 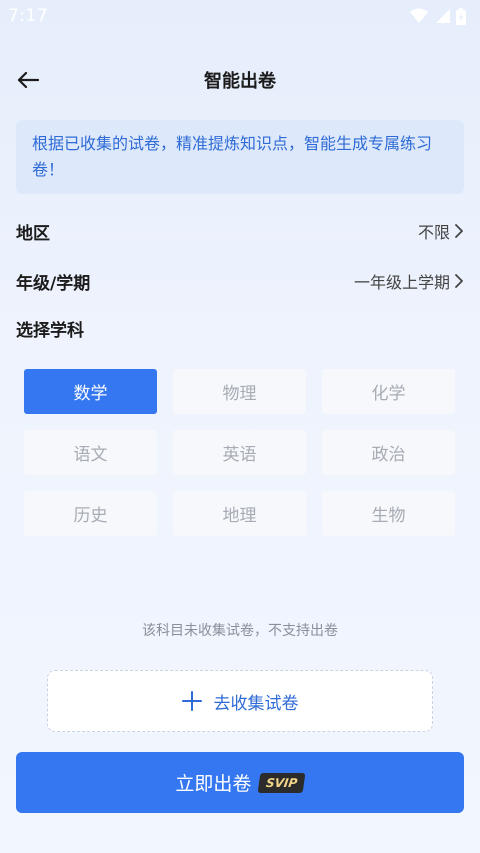 I want to click on signal-icon, so click(x=443, y=16).